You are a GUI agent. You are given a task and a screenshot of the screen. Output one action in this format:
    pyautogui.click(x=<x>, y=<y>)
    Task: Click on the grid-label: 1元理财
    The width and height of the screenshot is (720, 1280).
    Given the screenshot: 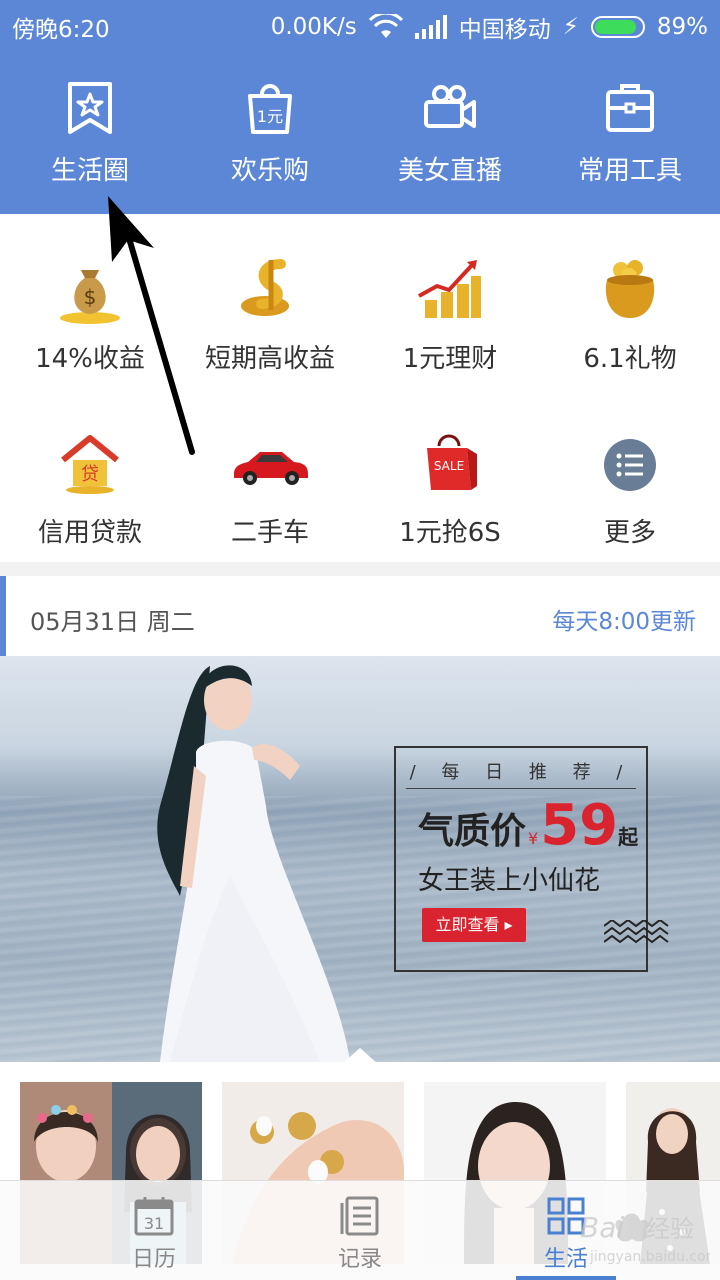 What is the action you would take?
    pyautogui.click(x=450, y=359)
    